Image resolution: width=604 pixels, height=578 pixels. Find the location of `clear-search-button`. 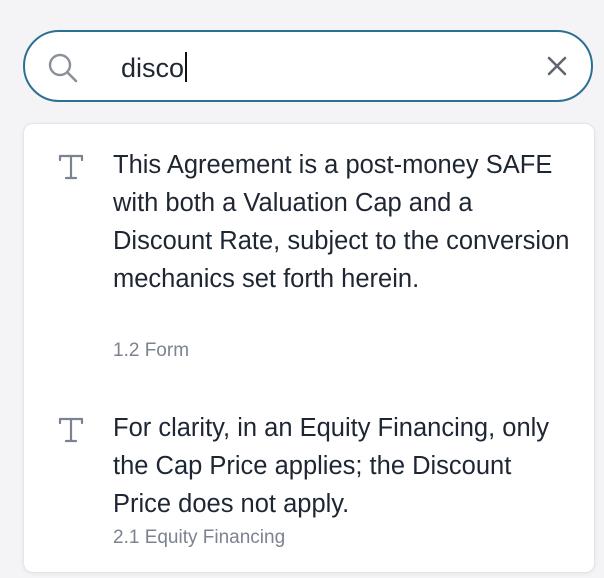

clear-search-button is located at coordinates (557, 66).